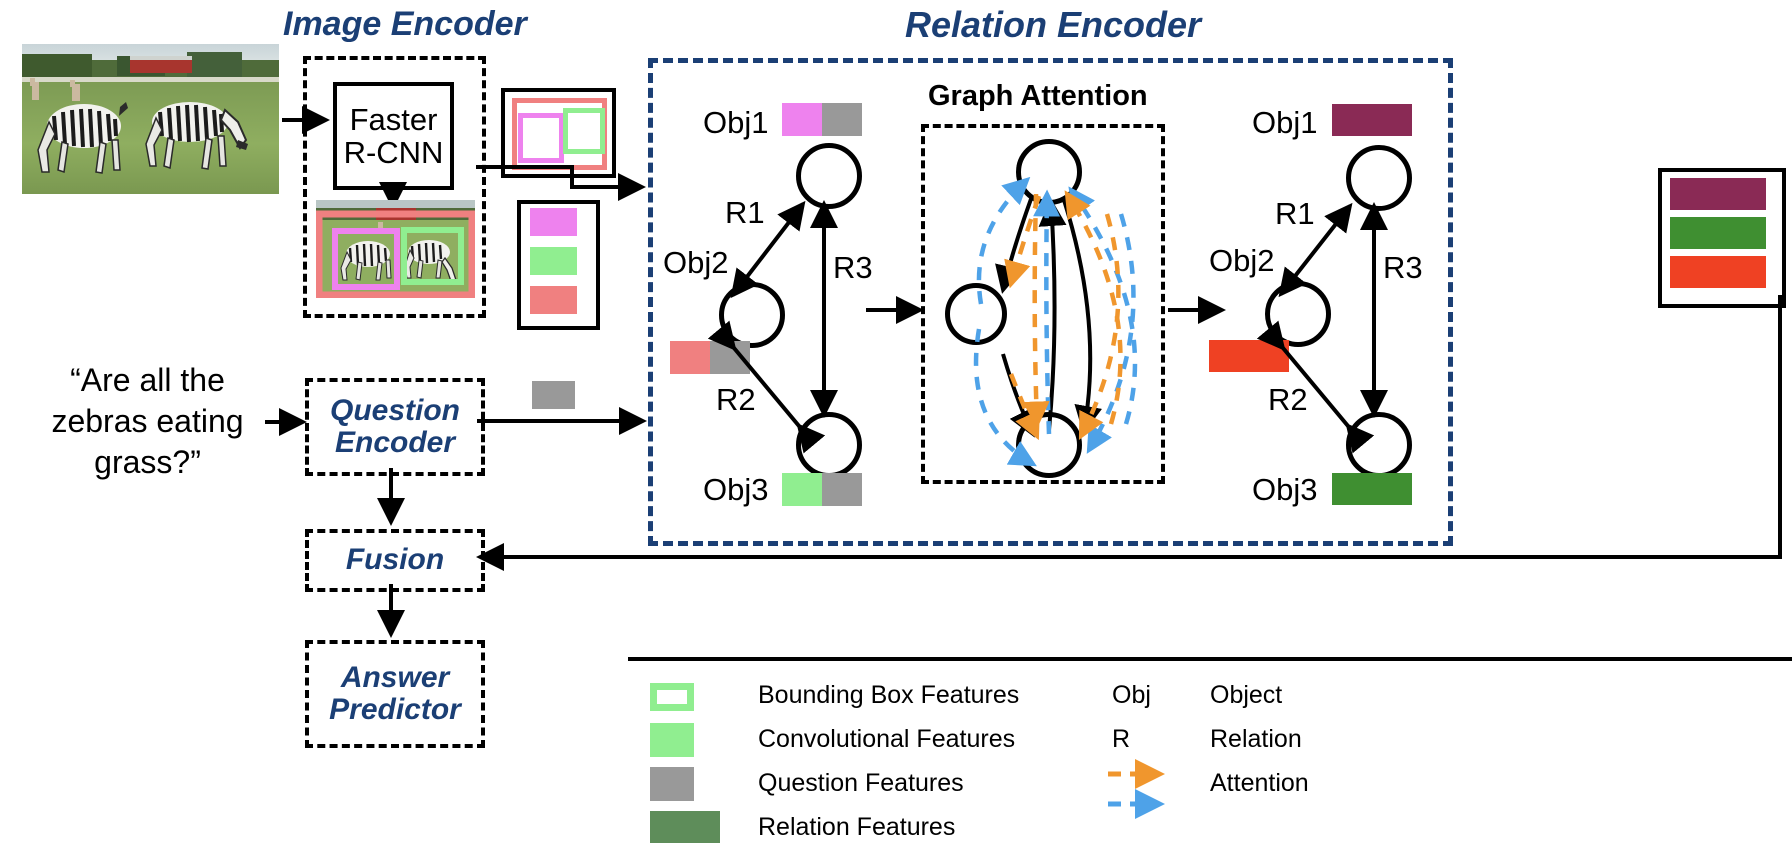 The image size is (1792, 860). Describe the element at coordinates (1403, 267) in the screenshot. I see `right-graph-r3-label: R3` at that location.